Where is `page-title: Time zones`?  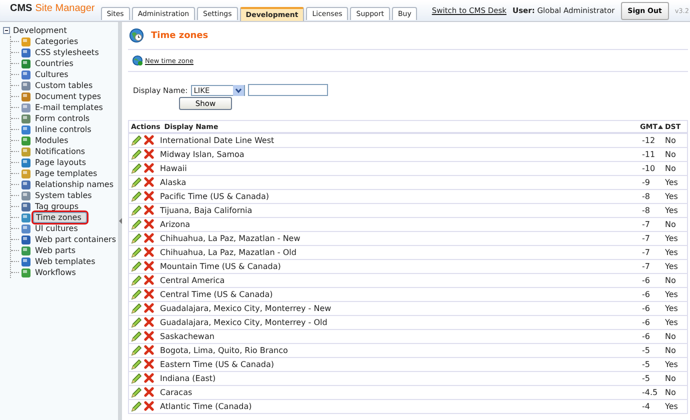 page-title: Time zones is located at coordinates (179, 35).